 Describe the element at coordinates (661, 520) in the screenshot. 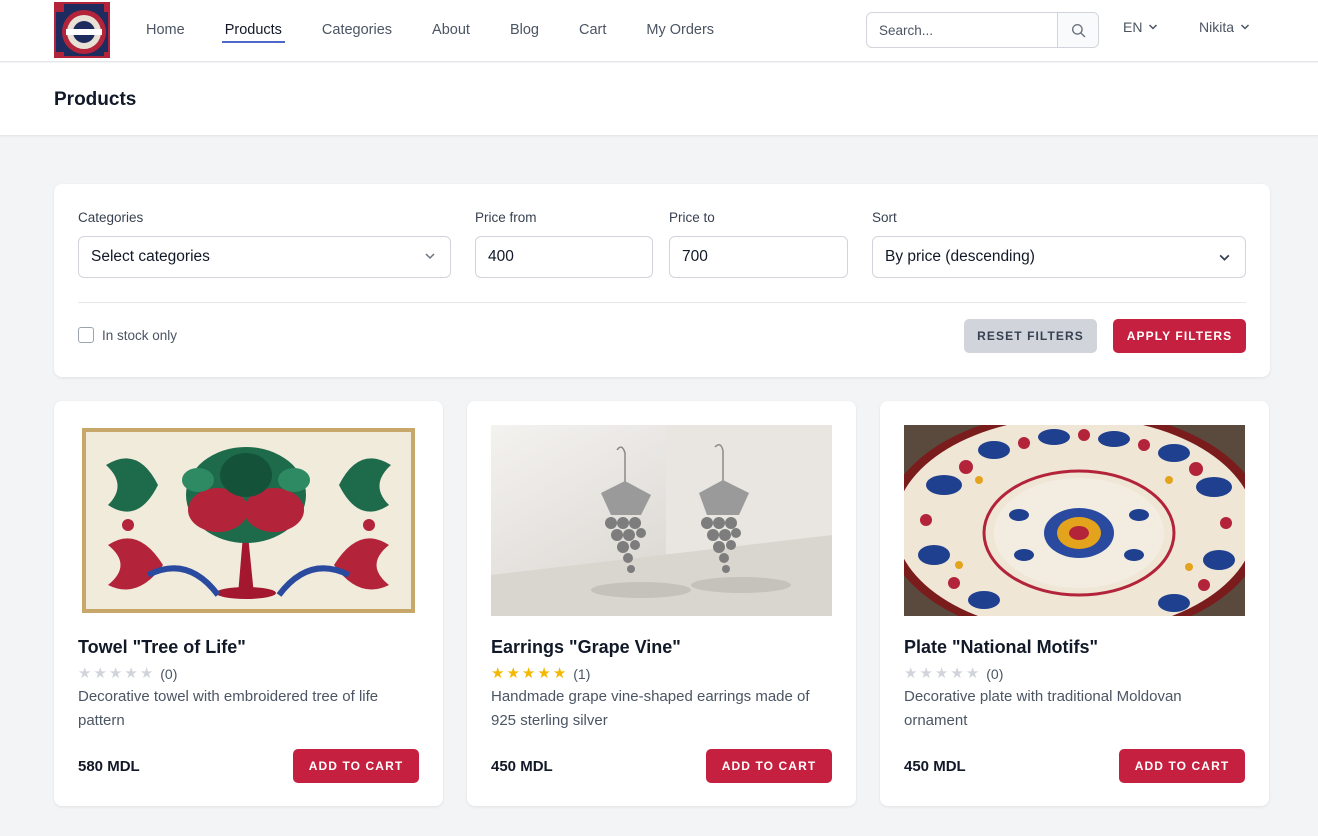

I see `silver-earrings-image` at that location.